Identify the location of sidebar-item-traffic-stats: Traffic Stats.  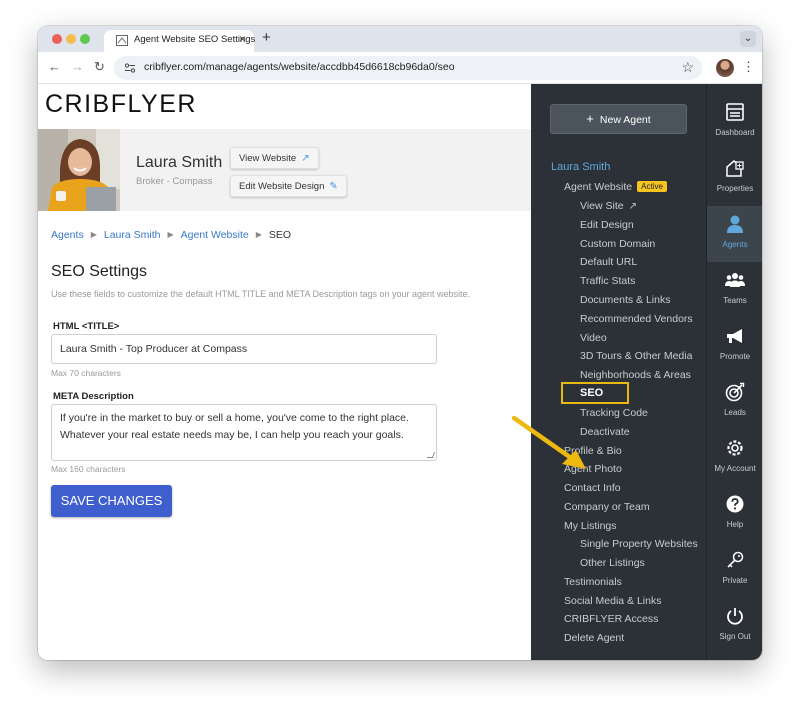
(607, 281).